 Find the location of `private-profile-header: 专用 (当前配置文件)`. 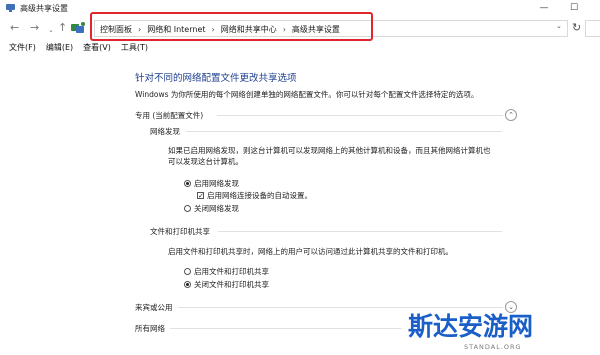

private-profile-header: 专用 (当前配置文件) is located at coordinates (169, 115).